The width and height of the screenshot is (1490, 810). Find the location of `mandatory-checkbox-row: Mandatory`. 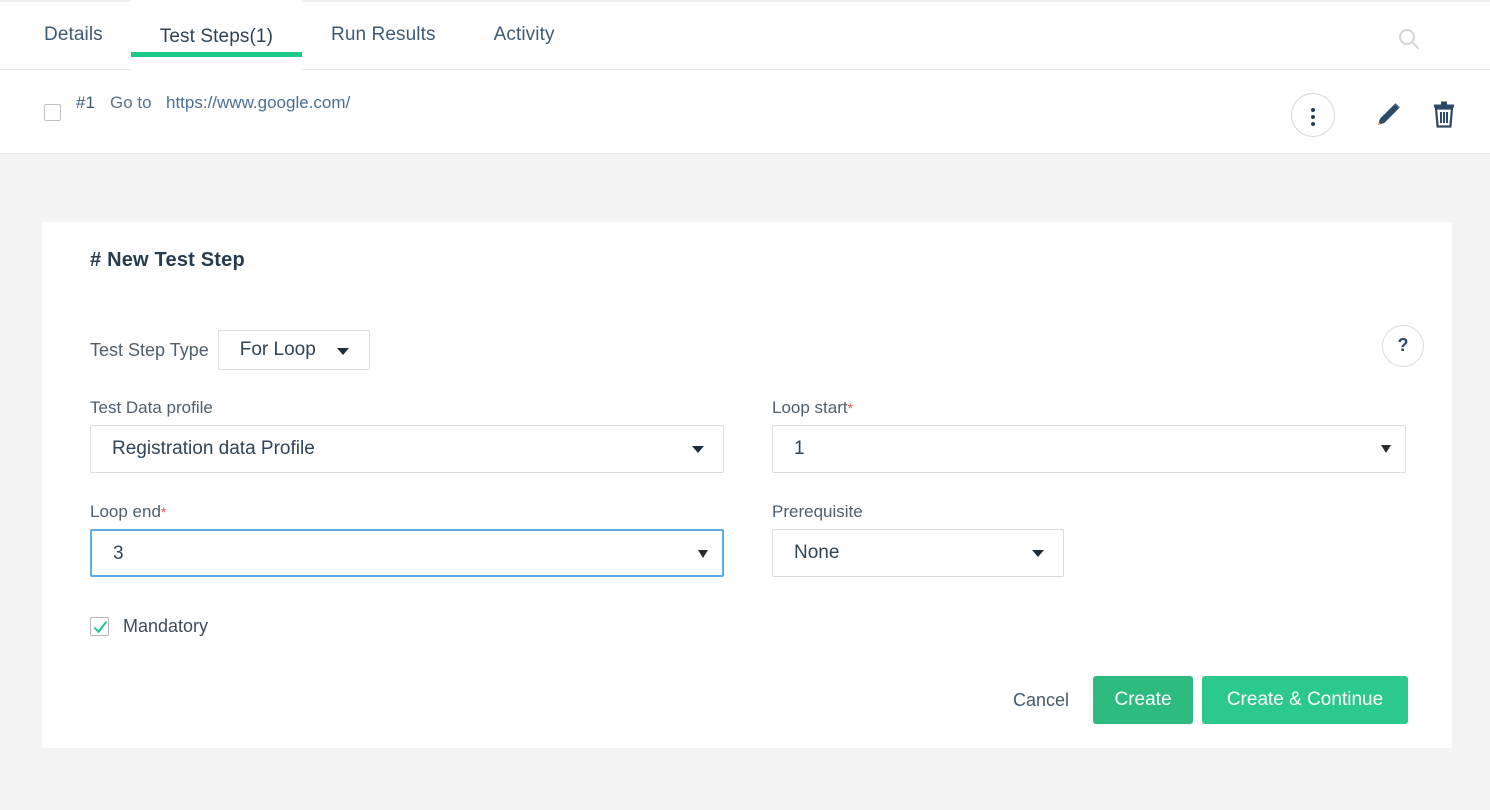

mandatory-checkbox-row: Mandatory is located at coordinates (149, 626).